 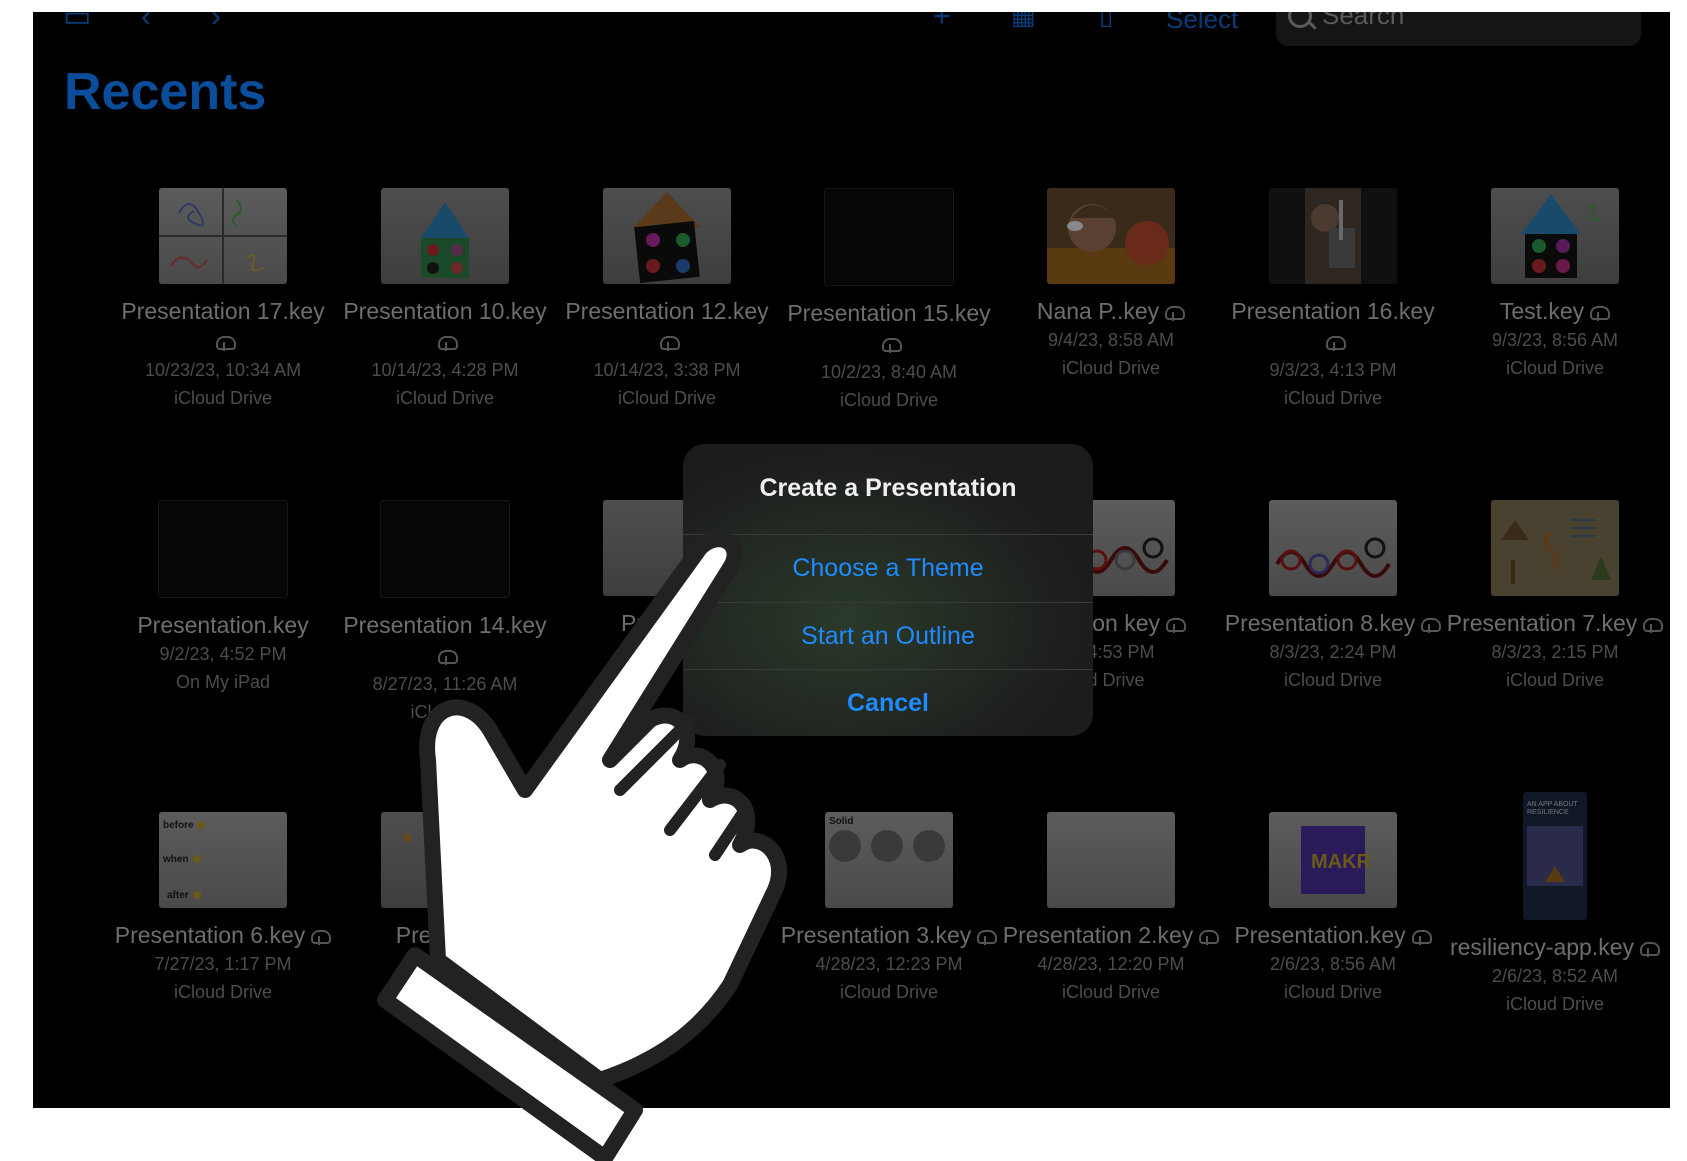 What do you see at coordinates (1333, 370) in the screenshot?
I see `file-date: 9/3/23, 4:13 PM` at bounding box center [1333, 370].